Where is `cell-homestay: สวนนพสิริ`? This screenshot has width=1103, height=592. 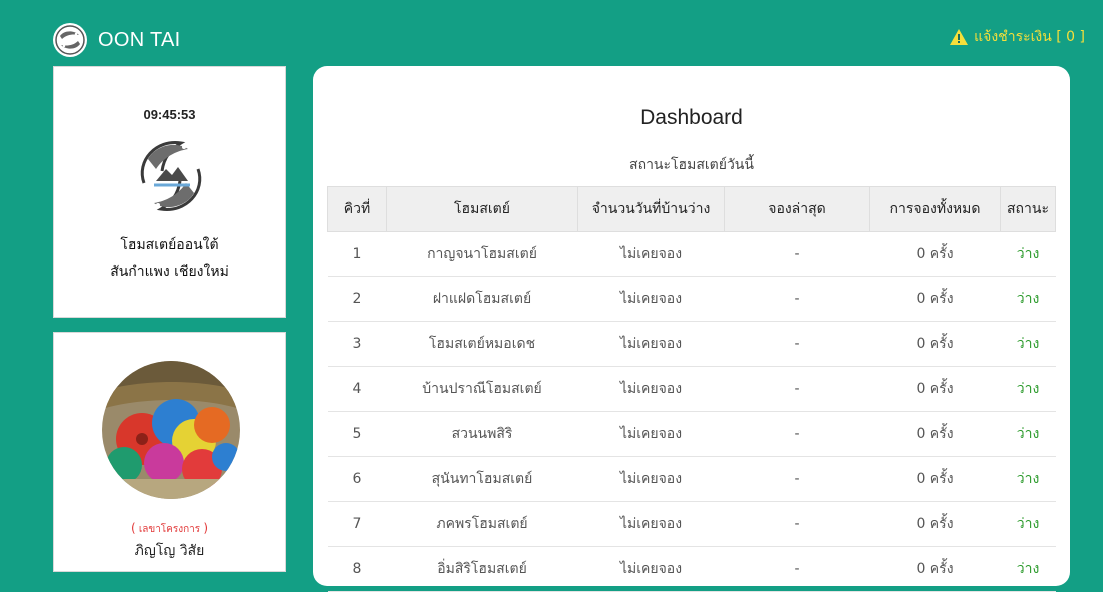
cell-homestay: สวนนพสิริ is located at coordinates (482, 434).